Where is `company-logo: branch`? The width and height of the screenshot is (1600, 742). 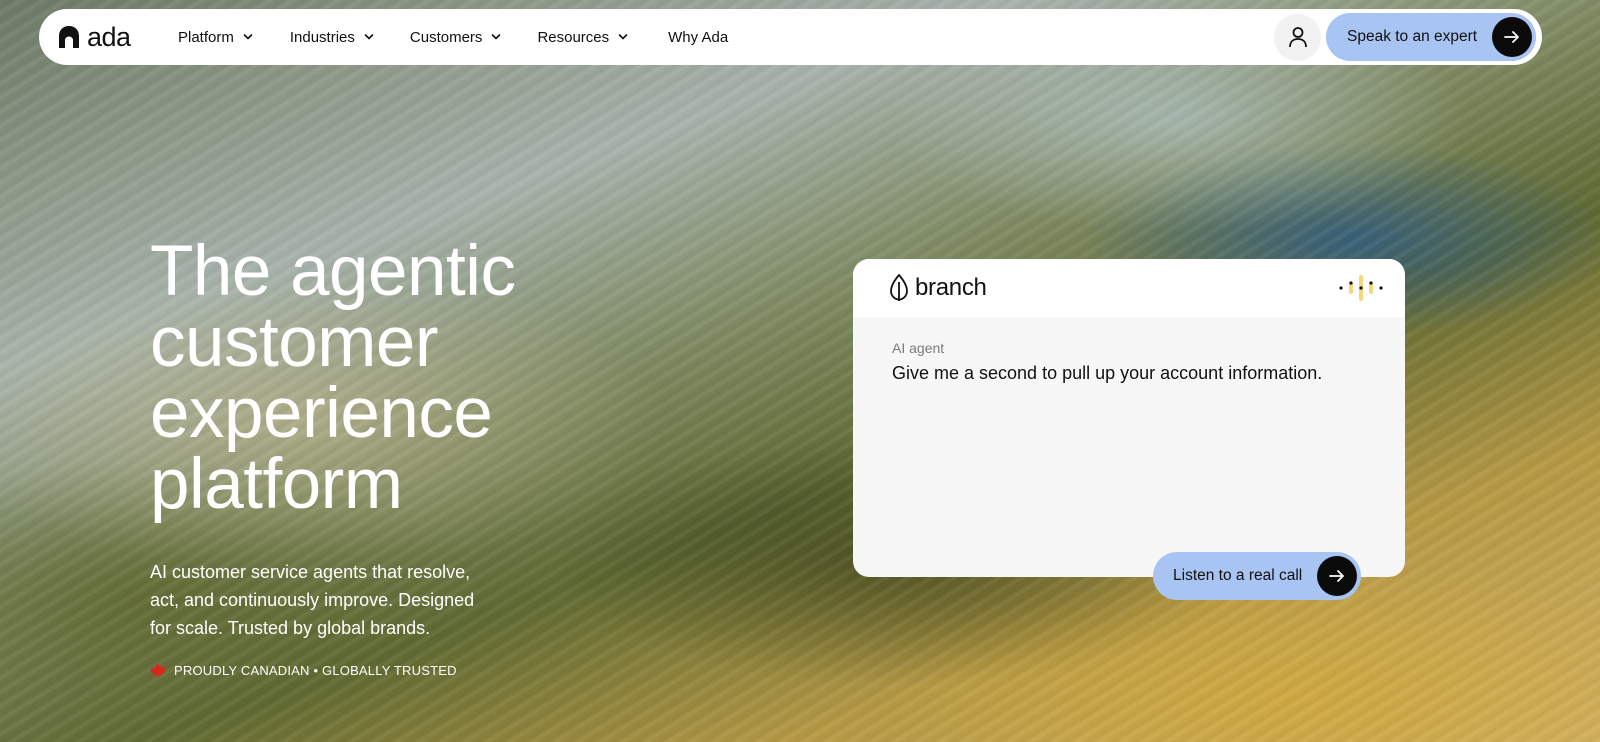
company-logo: branch is located at coordinates (938, 288).